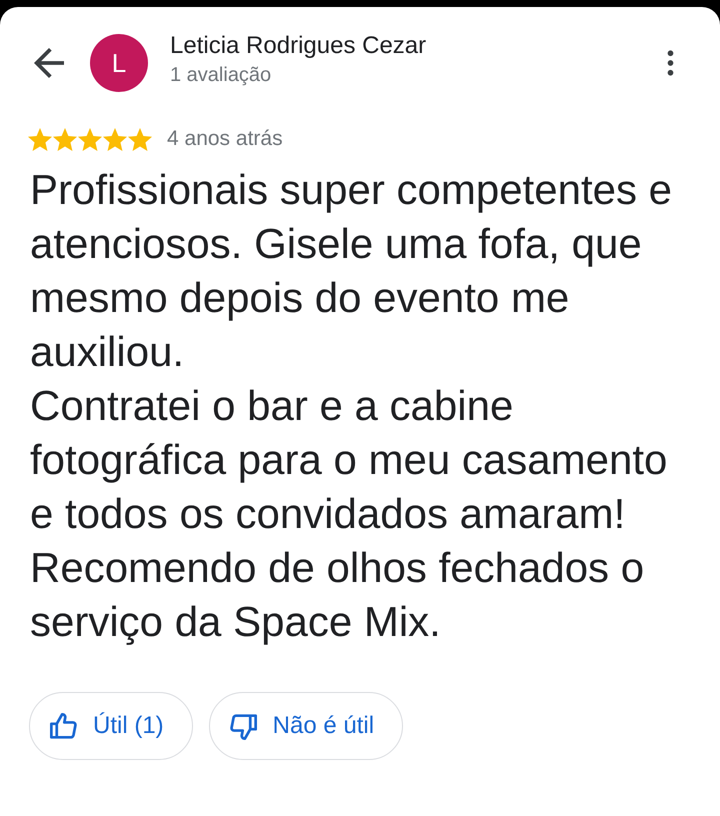  Describe the element at coordinates (243, 726) in the screenshot. I see `thumbs-down-icon` at that location.